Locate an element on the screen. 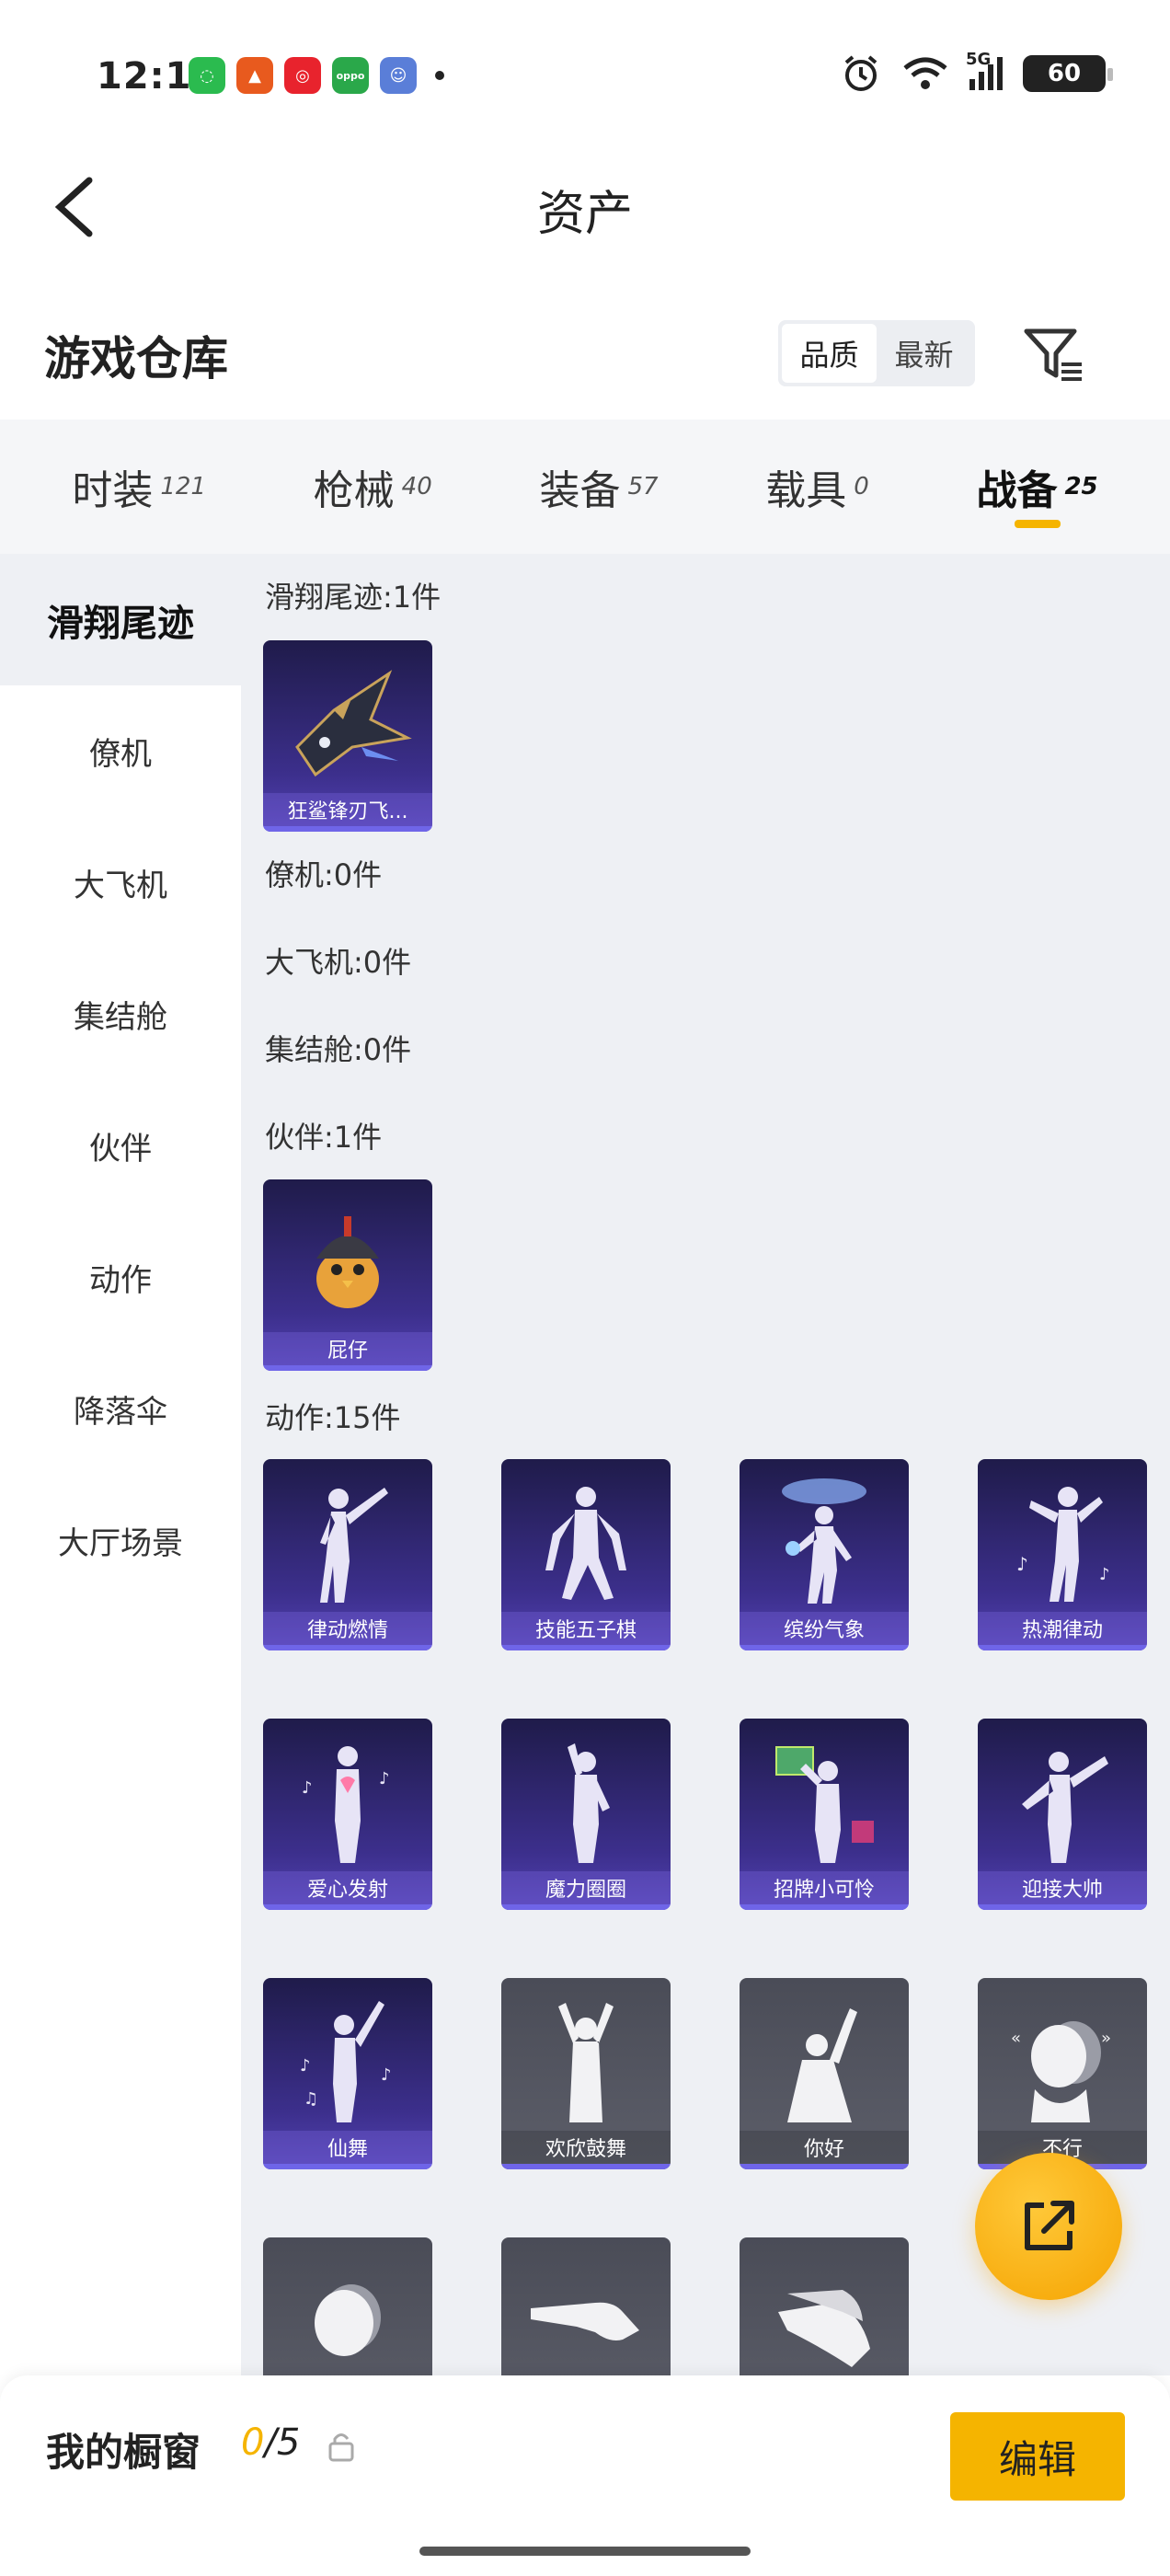 This screenshot has width=1170, height=2576. section-label-partner: 伙伴:1件 is located at coordinates (324, 1137).